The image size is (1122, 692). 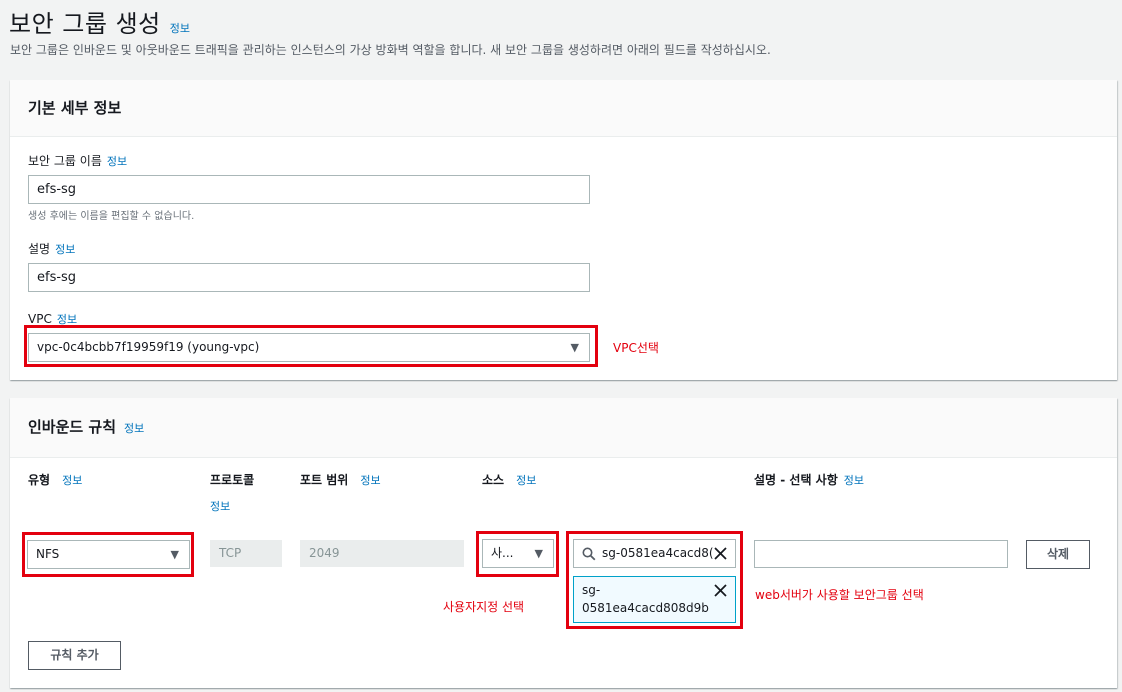 What do you see at coordinates (111, 216) in the screenshot?
I see `sg-name-hint: 생성 후에는 이름을 편집할 수 없습니다.` at bounding box center [111, 216].